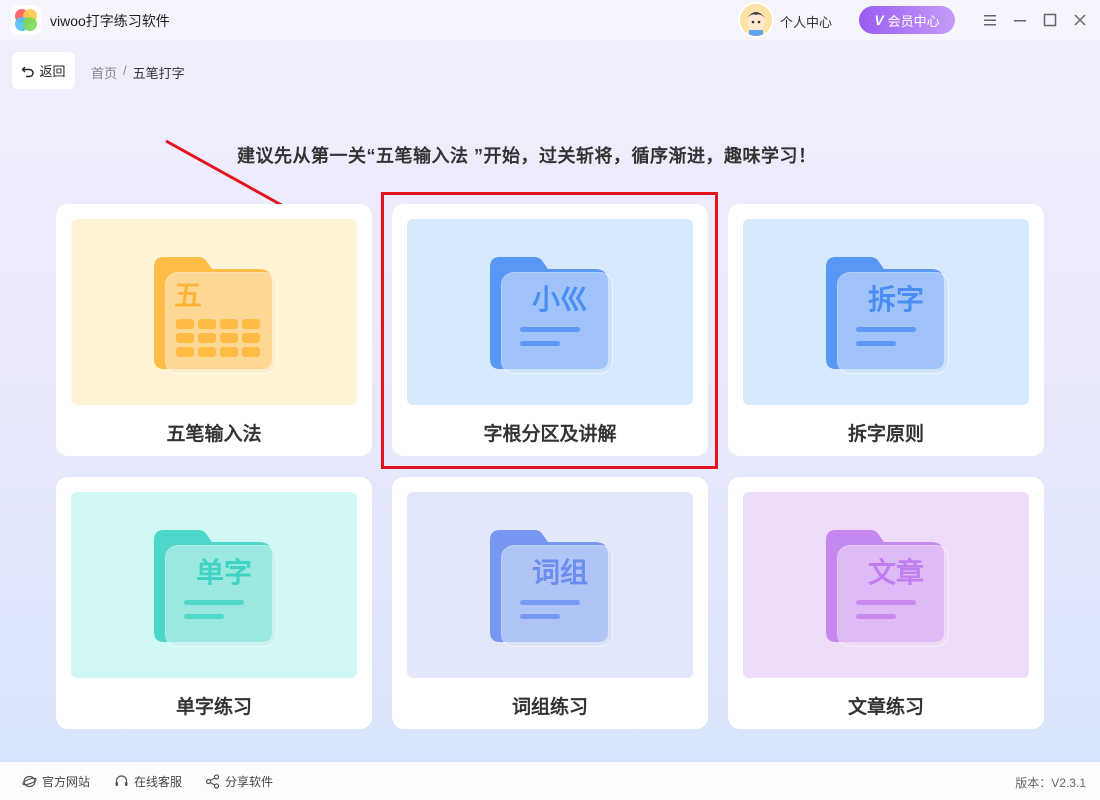 The width and height of the screenshot is (1100, 800). I want to click on folder-char: 词组, so click(560, 572).